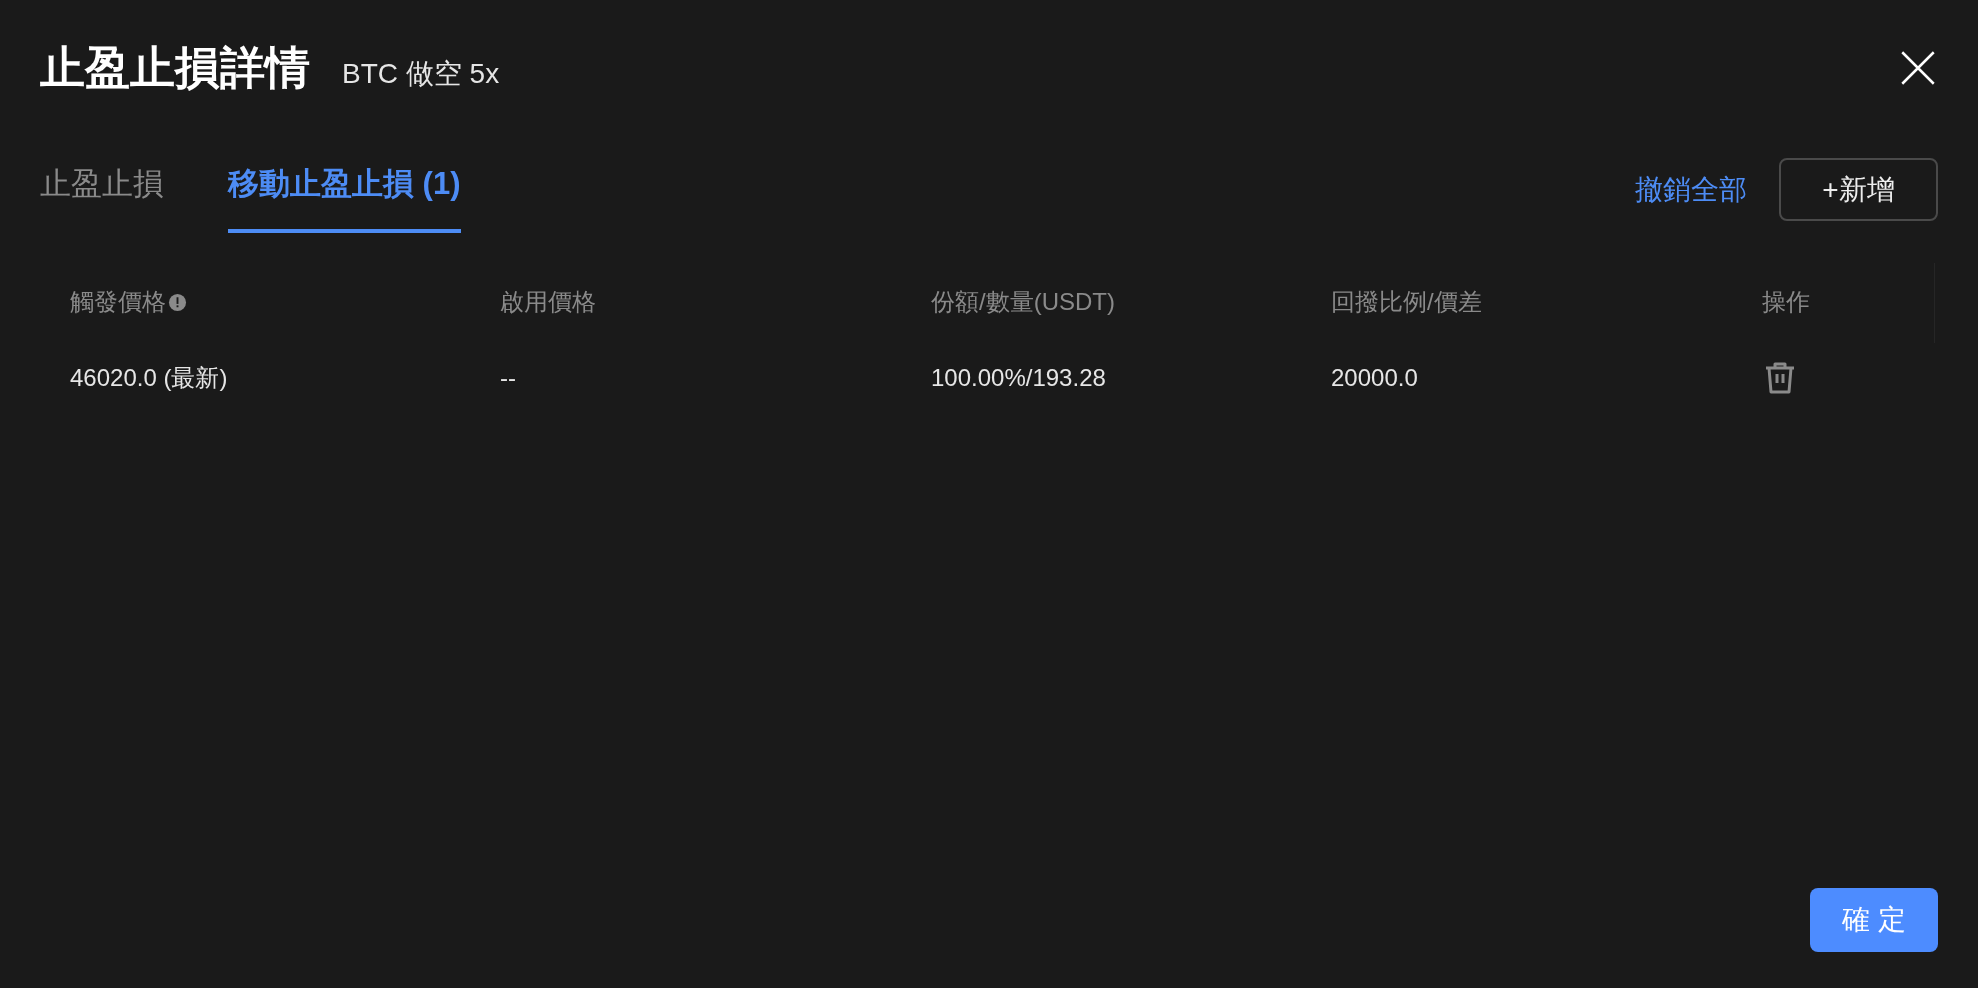 This screenshot has width=1978, height=988. I want to click on table-cell-text: 20000.0, so click(1374, 378).